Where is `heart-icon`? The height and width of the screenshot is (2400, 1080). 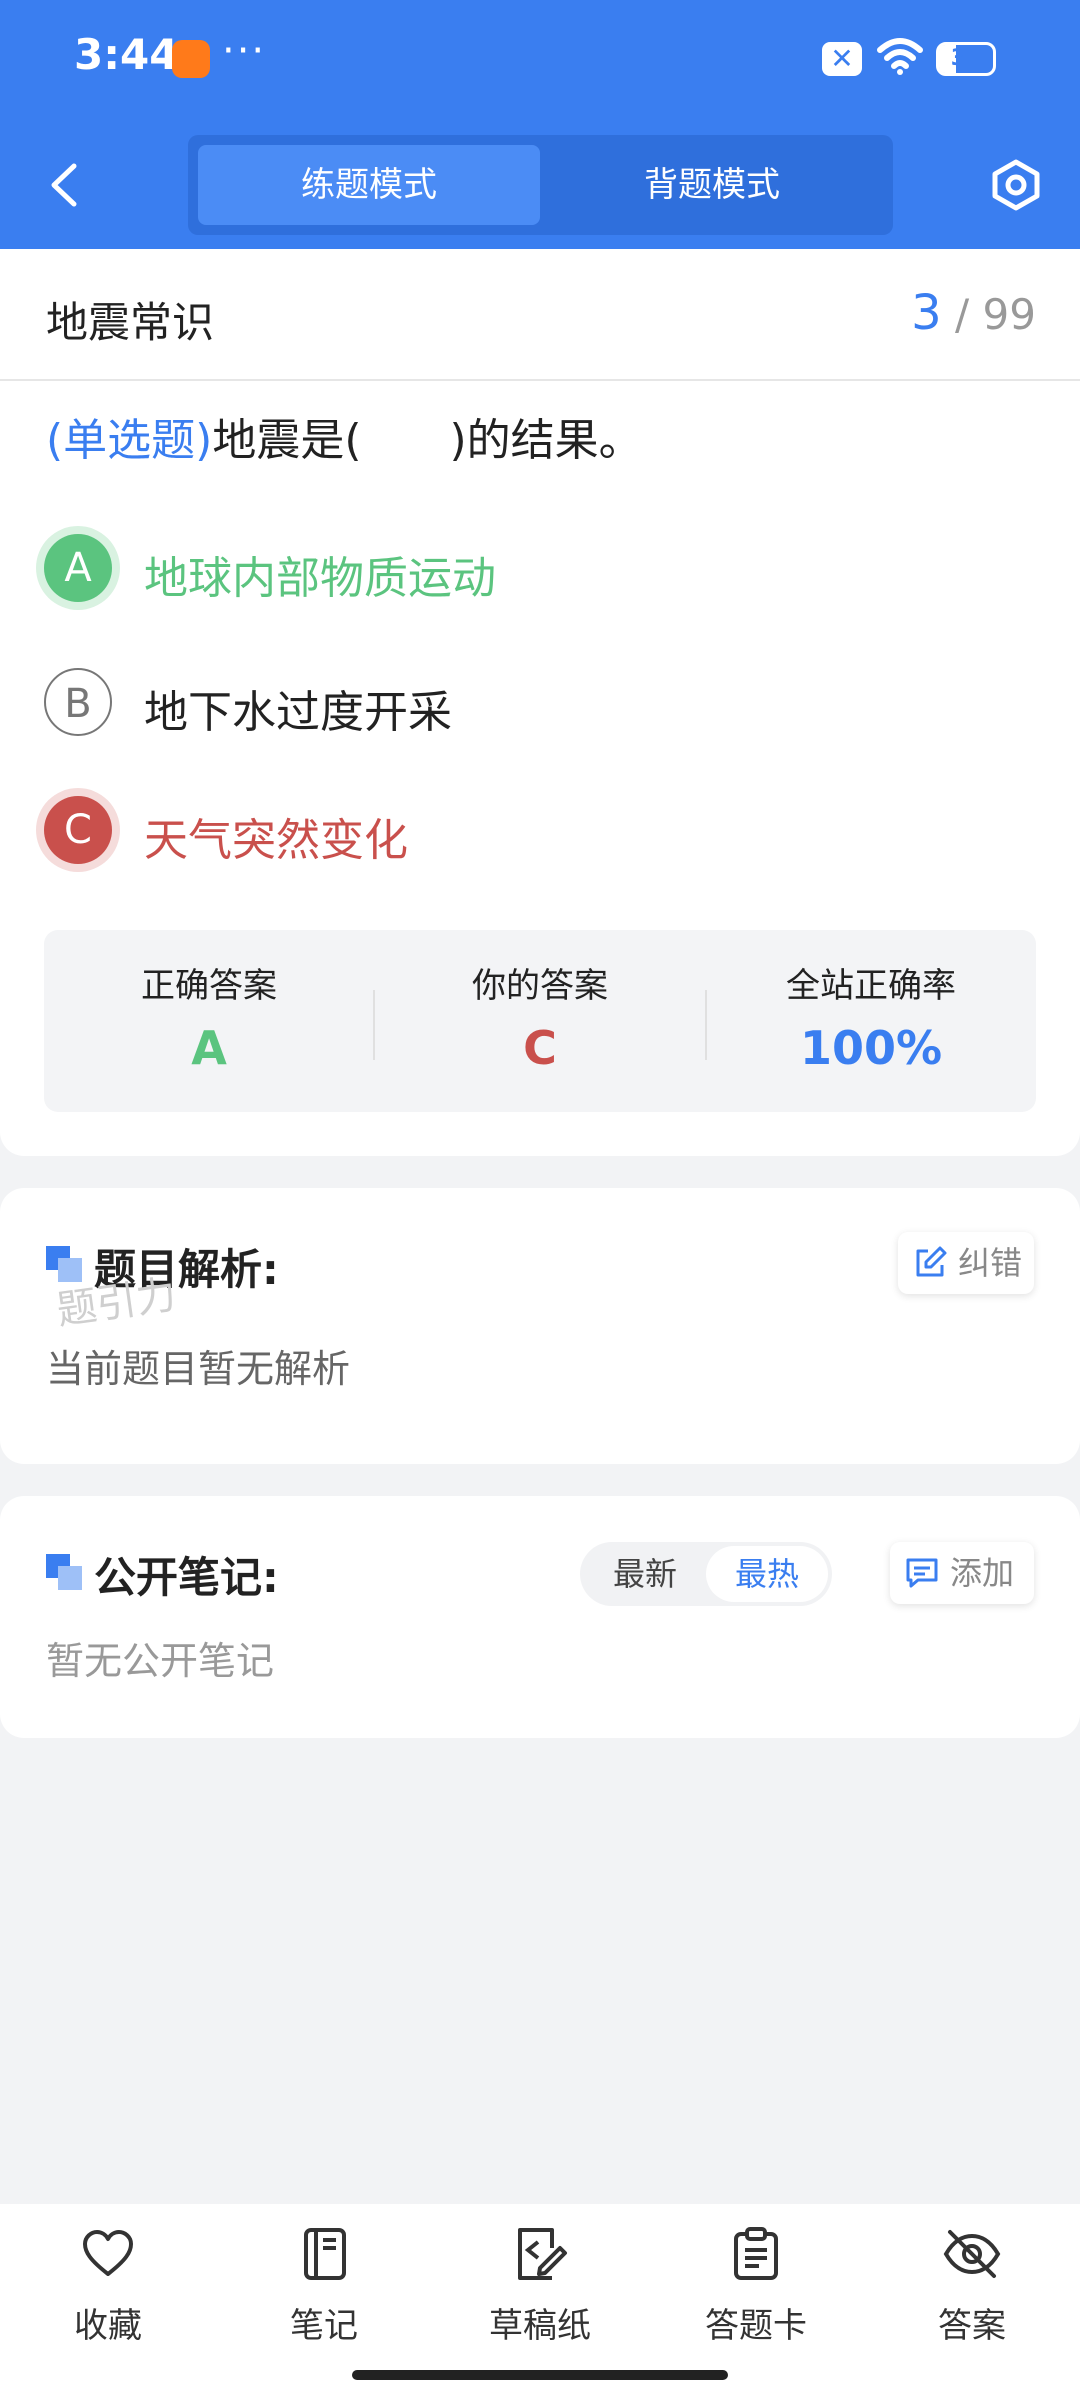 heart-icon is located at coordinates (108, 2253).